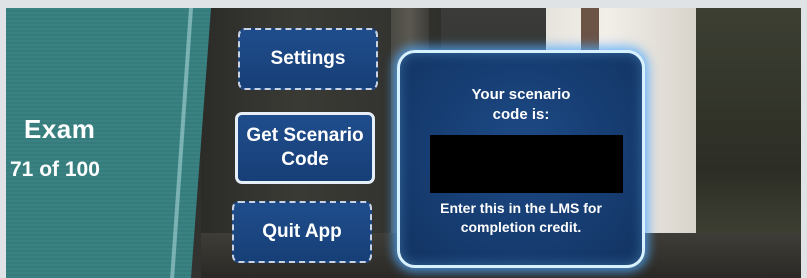 The image size is (807, 278). What do you see at coordinates (55, 169) in the screenshot?
I see `exam-score: 71 of 100` at bounding box center [55, 169].